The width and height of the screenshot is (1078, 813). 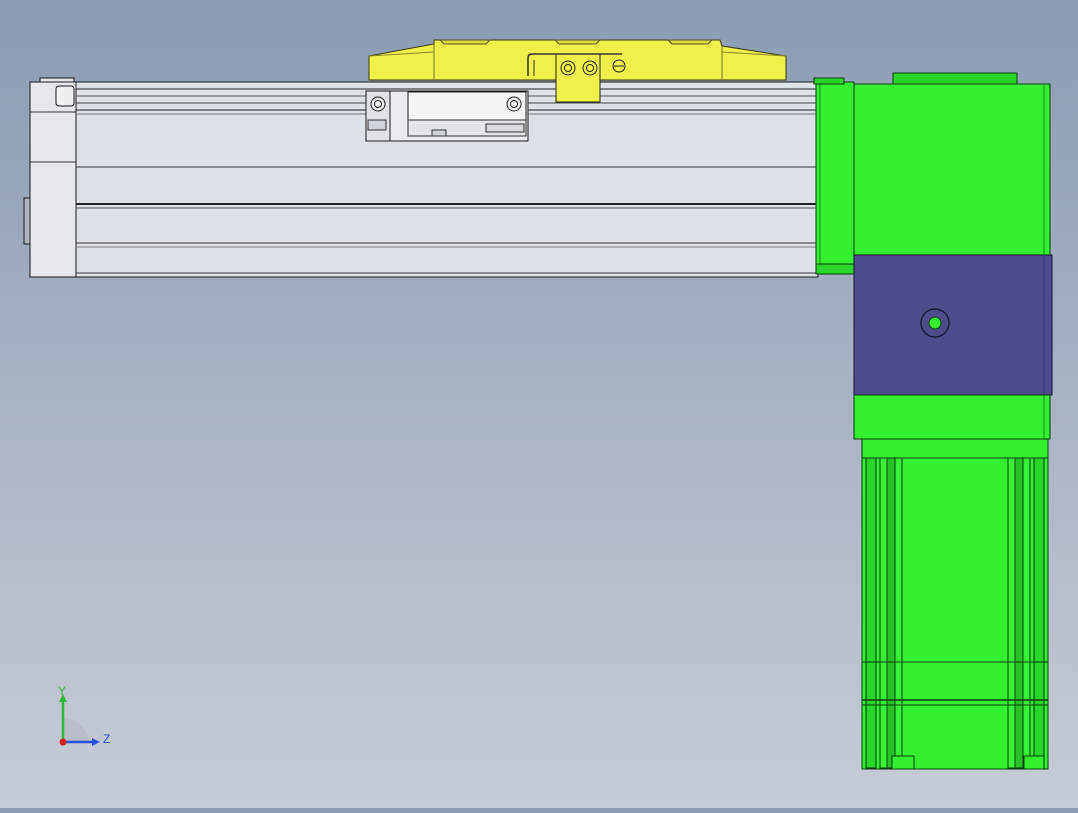 I want to click on axis-triad: Y Z, so click(x=85, y=720).